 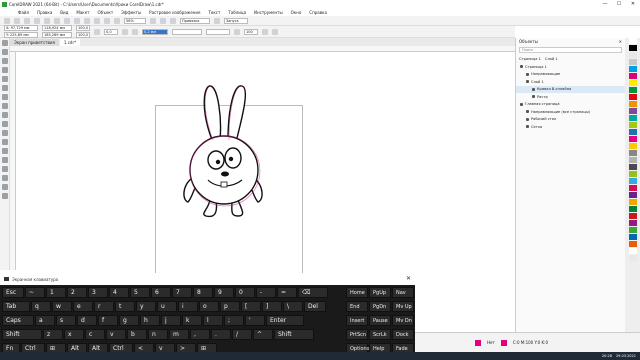 I want to click on key-1-13: \, so click(x=293, y=306).